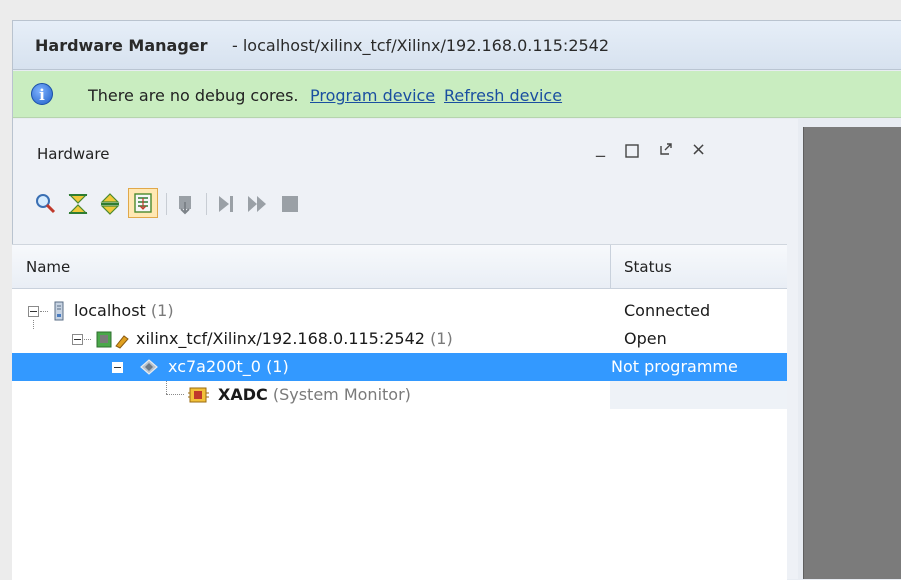  I want to click on run-trigger-icon, so click(226, 204).